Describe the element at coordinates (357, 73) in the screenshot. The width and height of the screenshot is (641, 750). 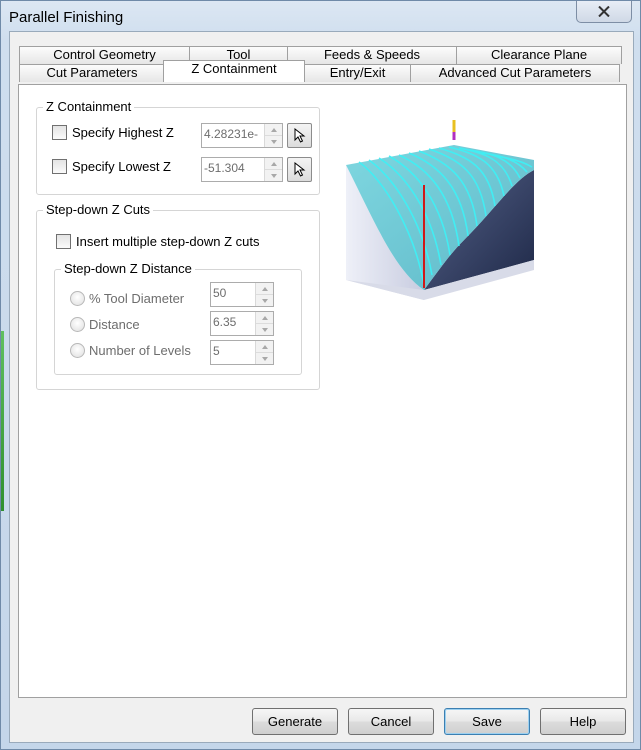
I see `tab-entry-exit: Entry/Exit` at that location.